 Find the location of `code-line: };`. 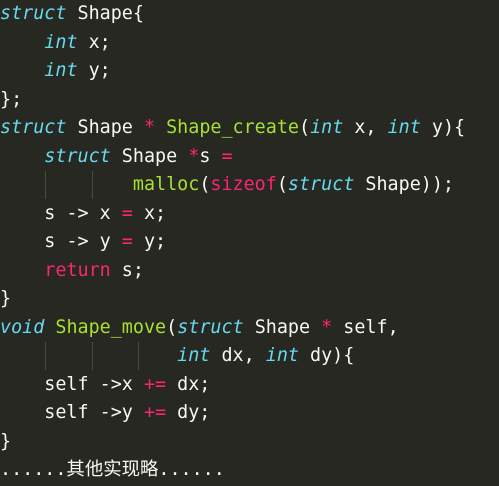

code-line: }; is located at coordinates (11, 100).